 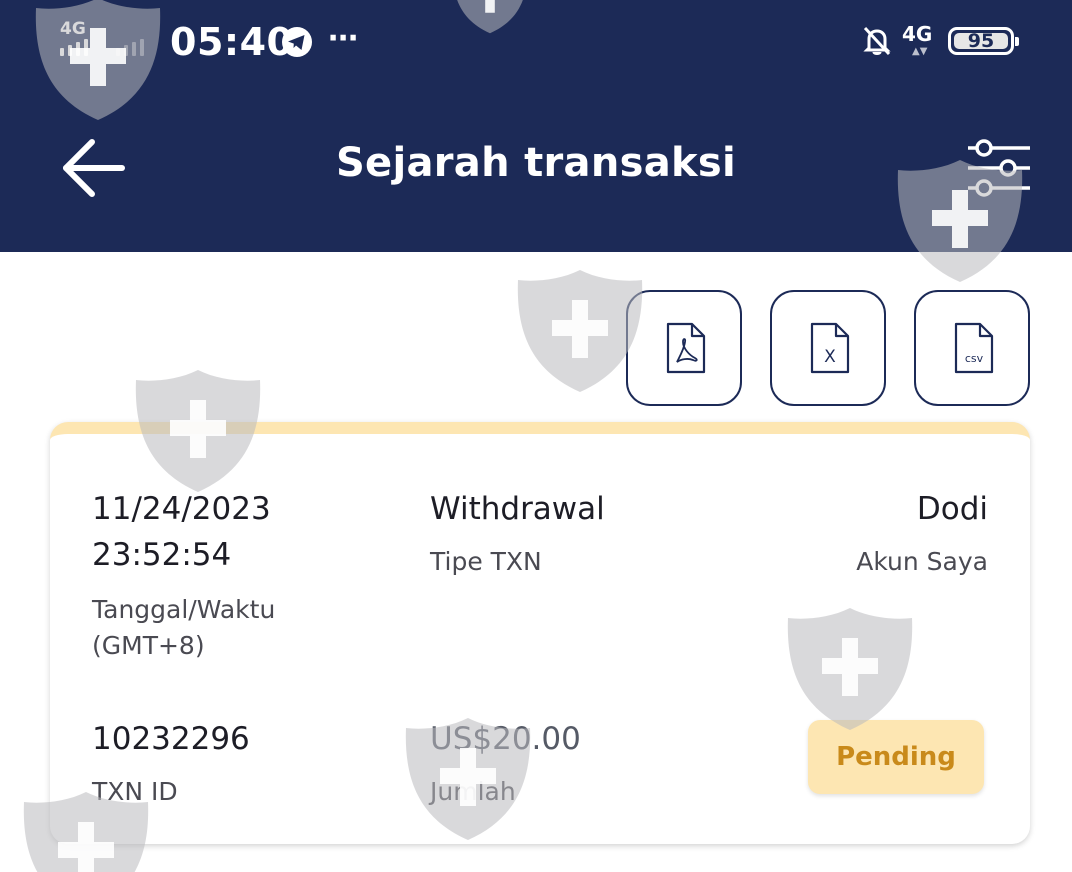 I want to click on status-time: 05:40, so click(x=232, y=42).